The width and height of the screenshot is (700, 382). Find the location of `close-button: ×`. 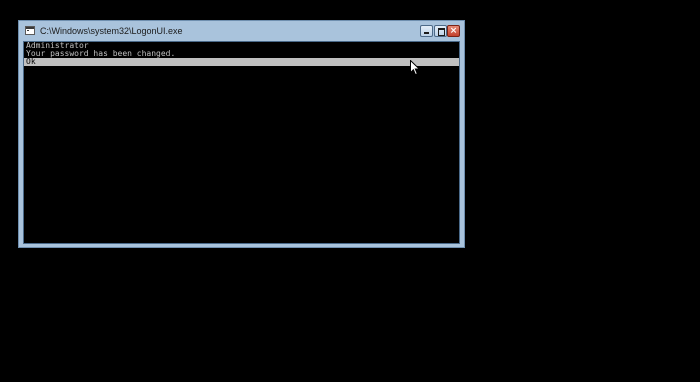

close-button: × is located at coordinates (453, 31).